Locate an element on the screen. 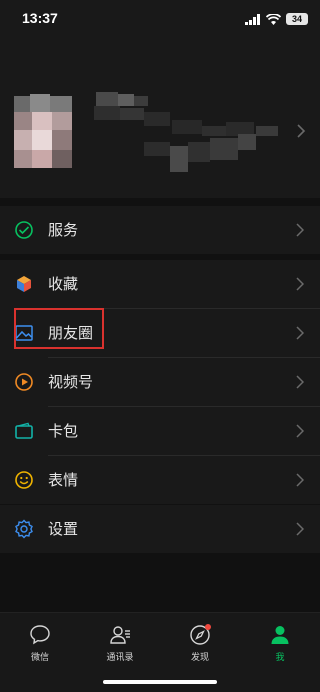  card-wallet-icon is located at coordinates (24, 430).